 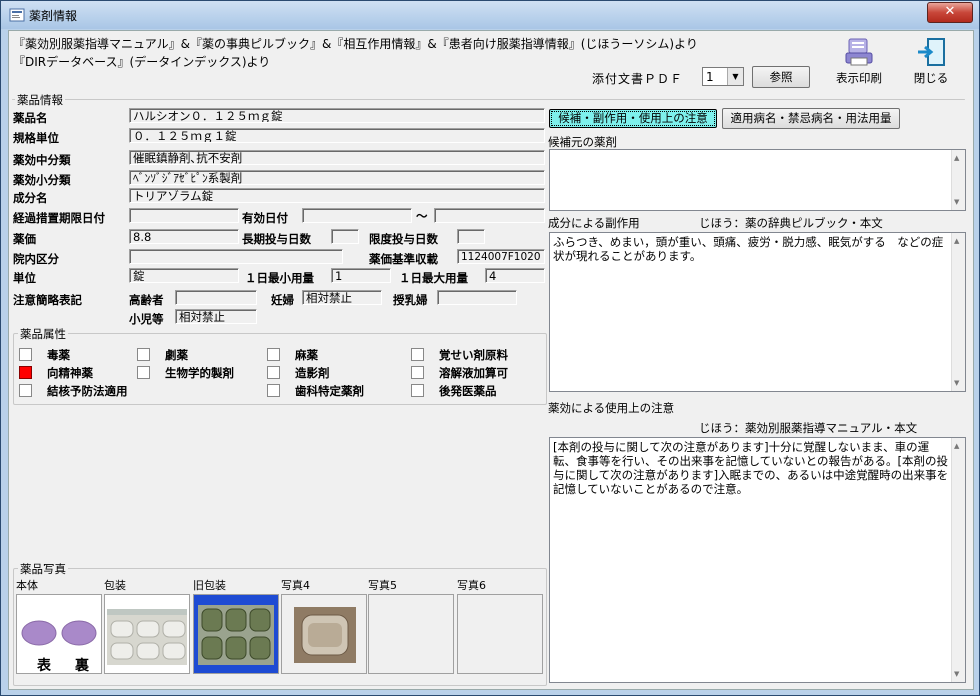 What do you see at coordinates (958, 180) in the screenshot?
I see `candidate-scrollbar: ▲ ▼` at bounding box center [958, 180].